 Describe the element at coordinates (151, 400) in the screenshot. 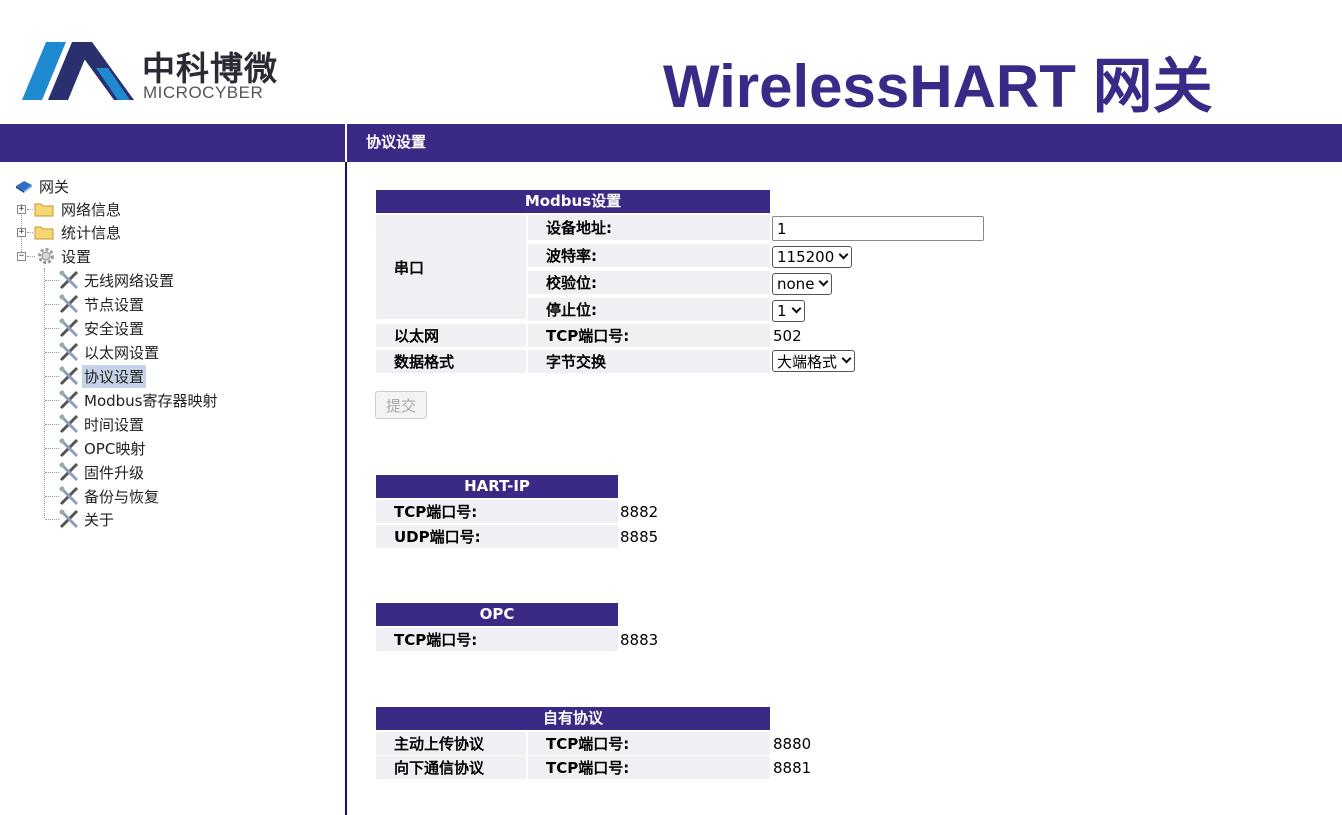

I see `tree-item-label: Modbus寄存器映射` at that location.